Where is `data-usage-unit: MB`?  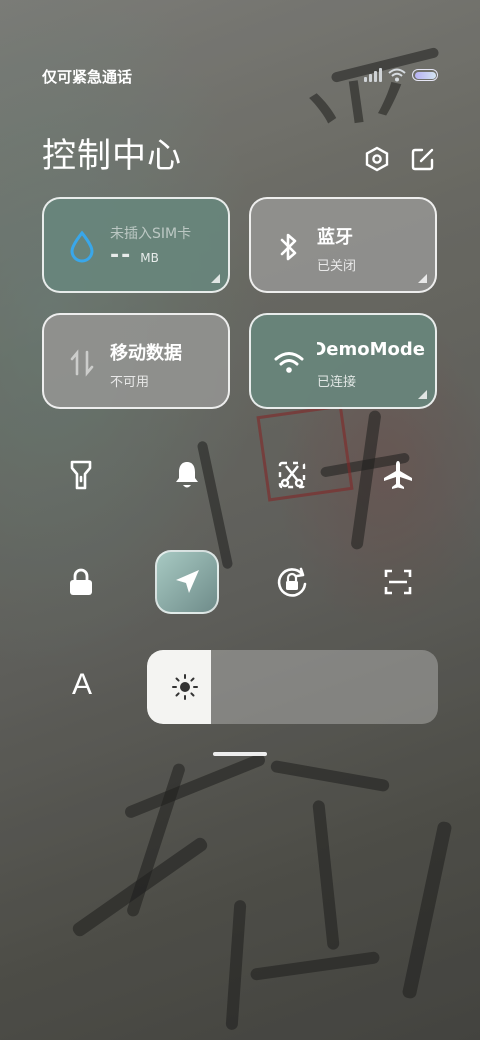
data-usage-unit: MB is located at coordinates (149, 258).